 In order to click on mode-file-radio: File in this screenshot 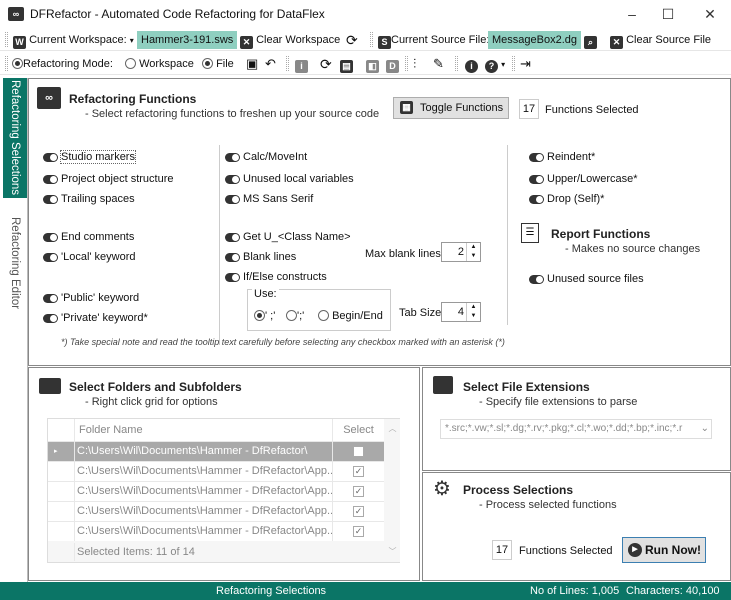, I will do `click(218, 64)`.